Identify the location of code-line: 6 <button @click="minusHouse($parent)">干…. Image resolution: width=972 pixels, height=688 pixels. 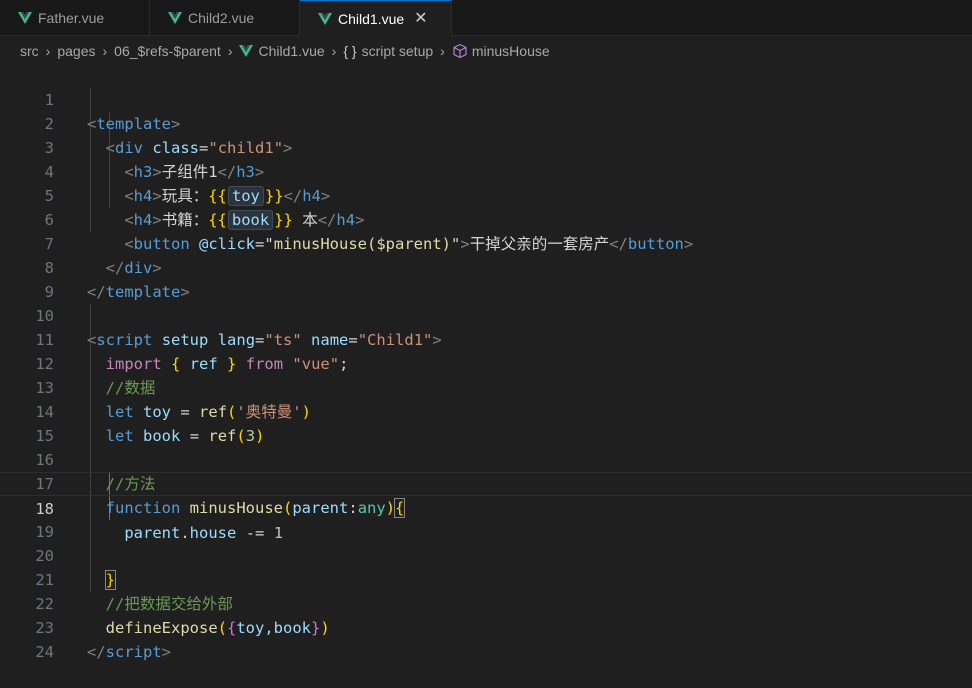
(486, 218).